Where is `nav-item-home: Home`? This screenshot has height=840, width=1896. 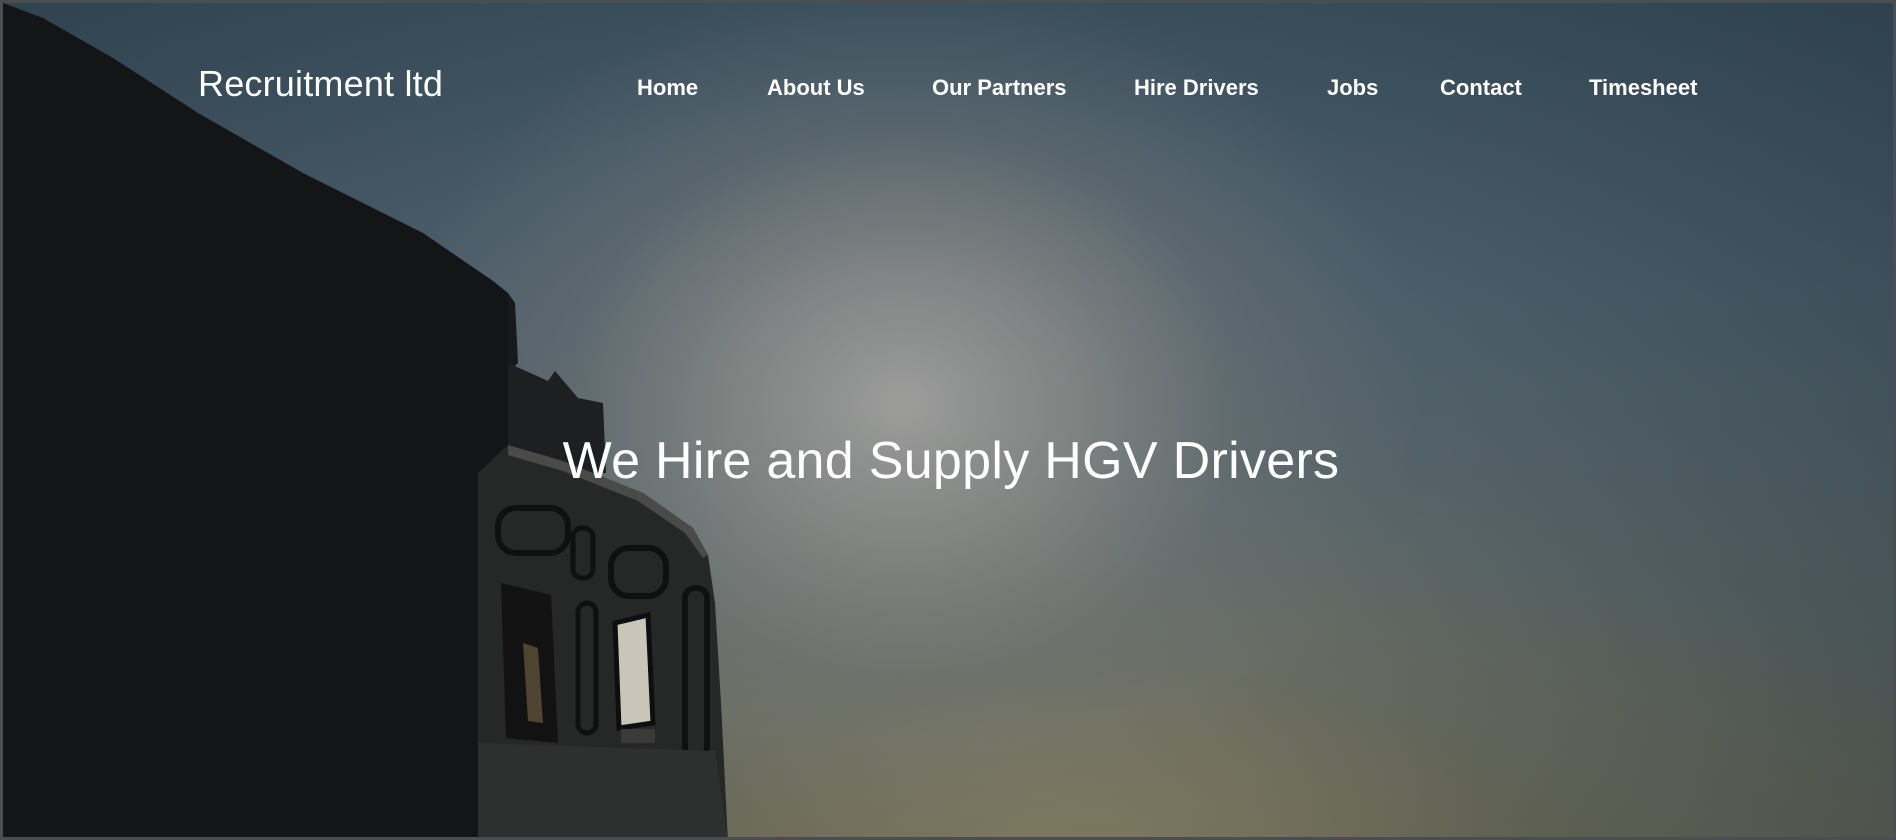
nav-item-home: Home is located at coordinates (667, 88).